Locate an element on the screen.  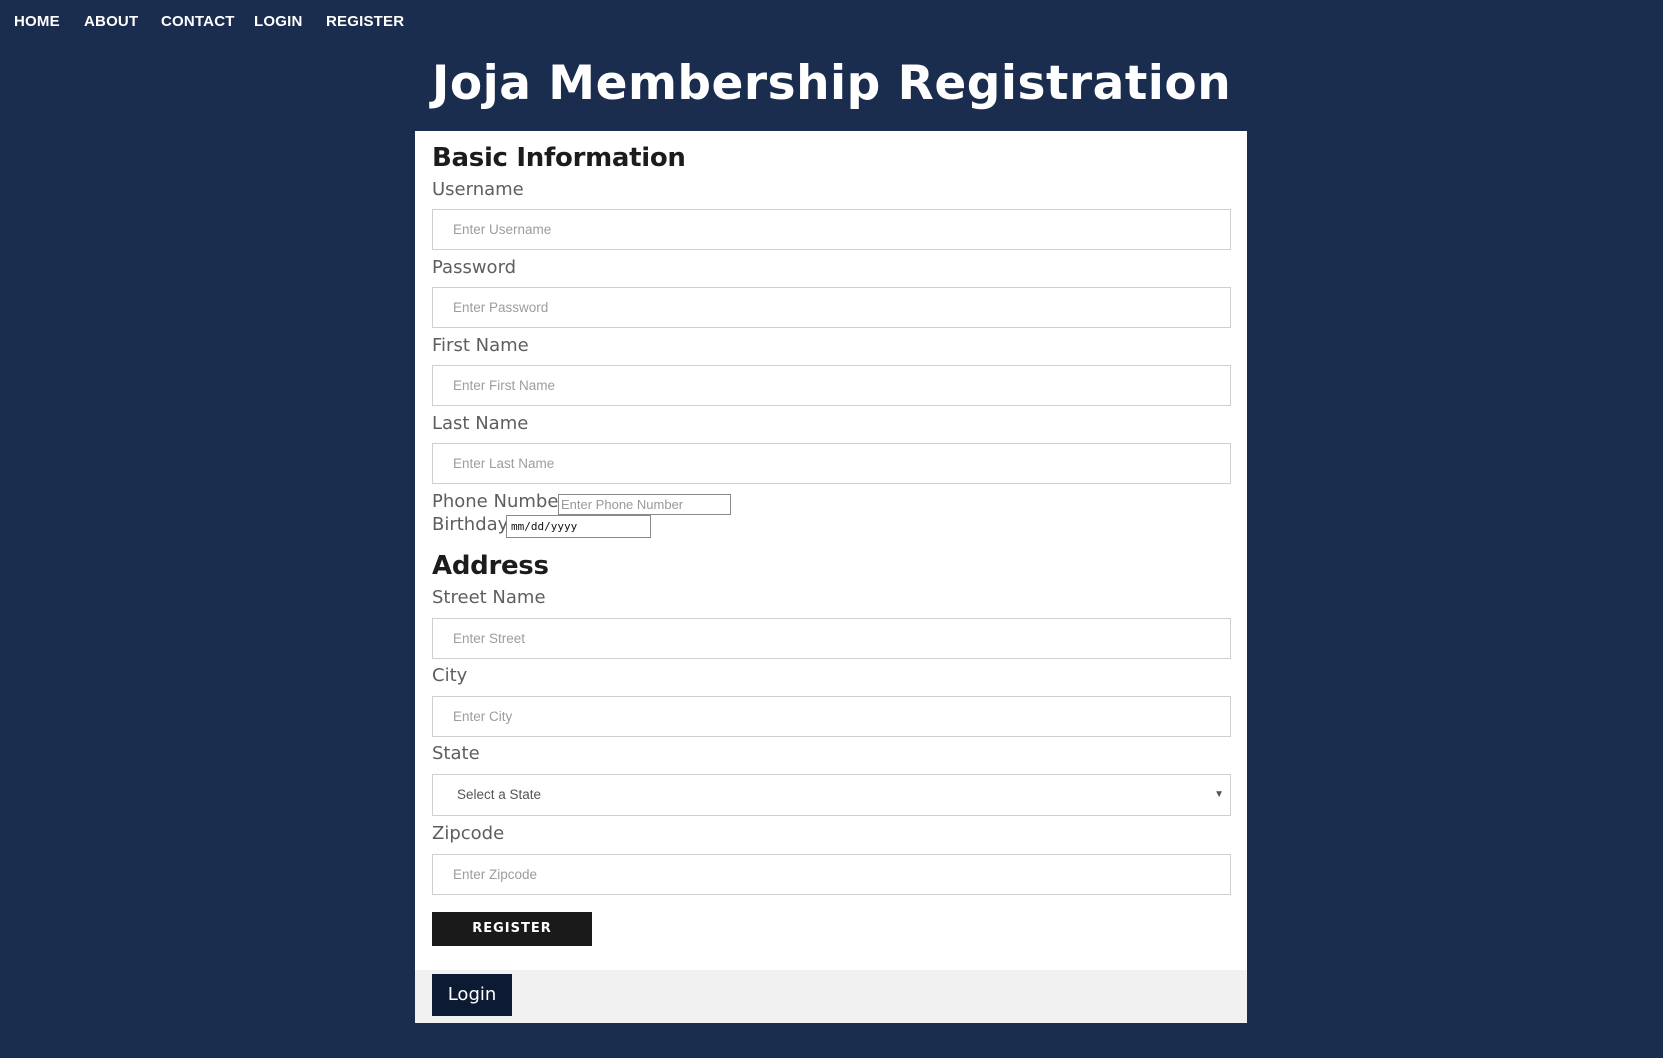
password-label: Password is located at coordinates (474, 267).